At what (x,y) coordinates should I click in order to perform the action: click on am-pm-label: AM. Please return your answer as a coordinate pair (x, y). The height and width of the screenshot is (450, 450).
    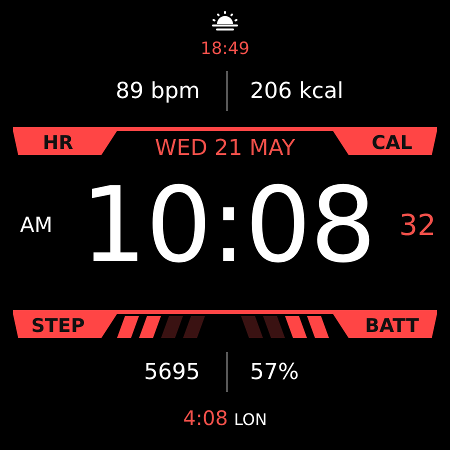
    Looking at the image, I should click on (37, 225).